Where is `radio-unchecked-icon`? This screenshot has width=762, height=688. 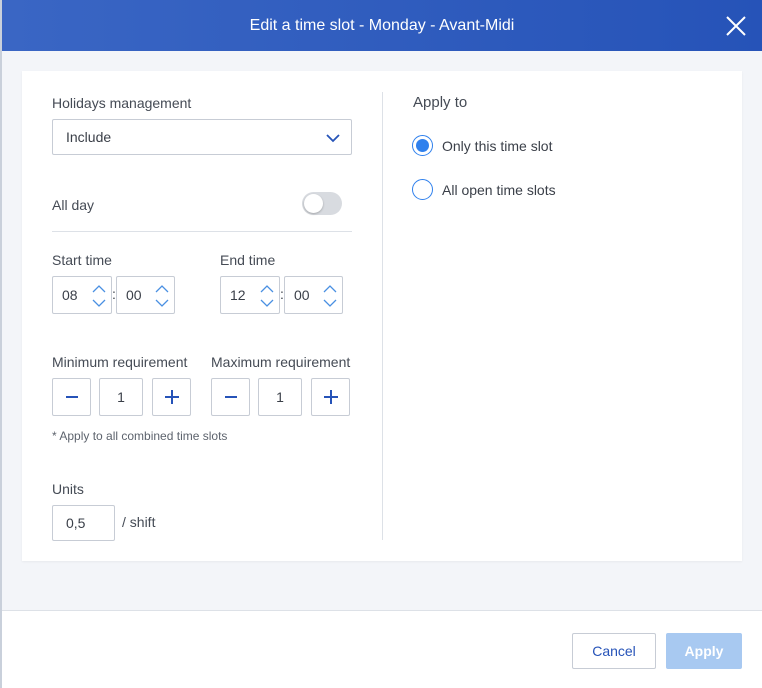
radio-unchecked-icon is located at coordinates (422, 189).